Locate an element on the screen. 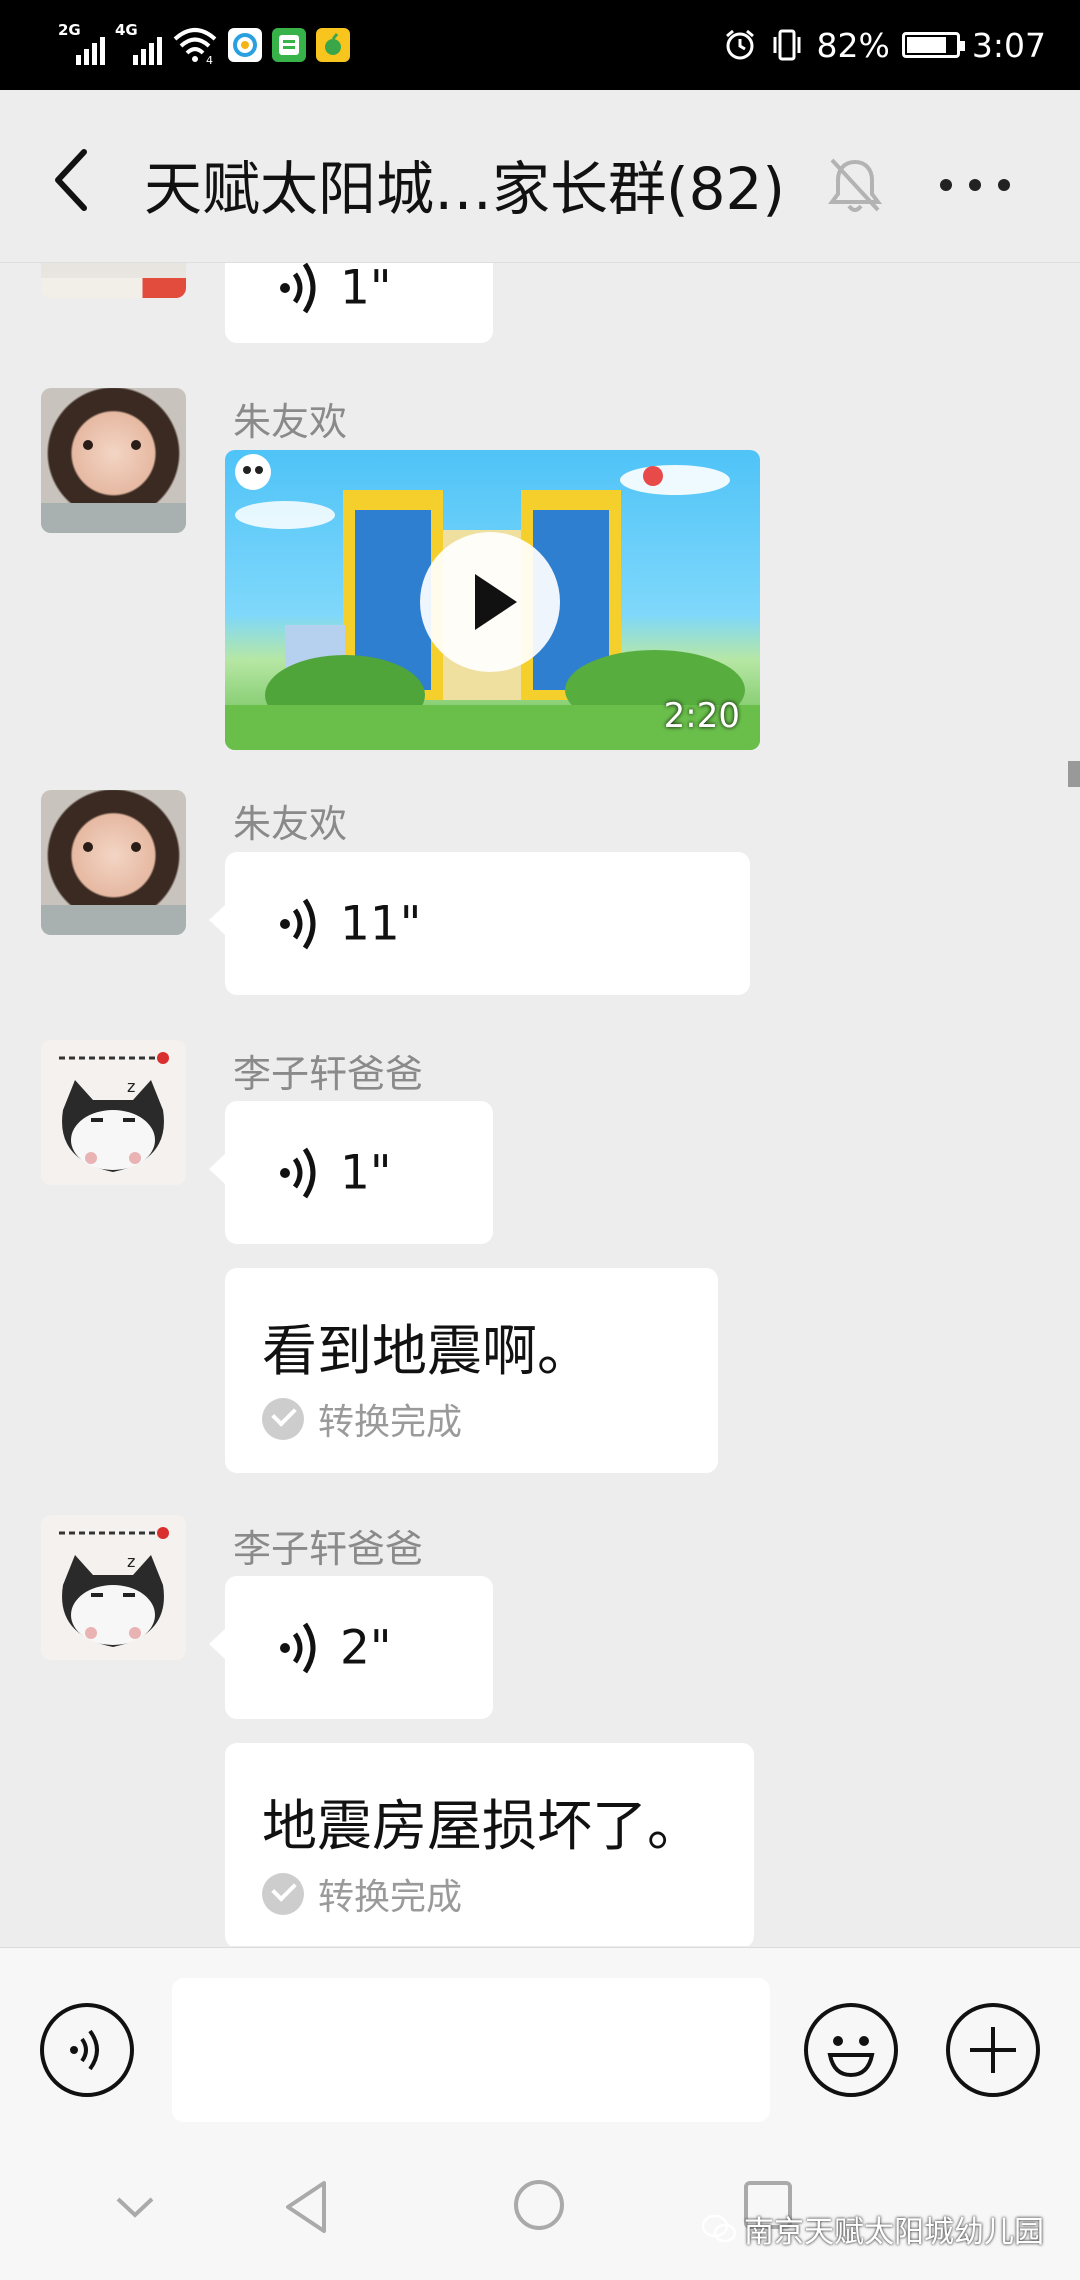  voice-duration: 2" is located at coordinates (366, 1647).